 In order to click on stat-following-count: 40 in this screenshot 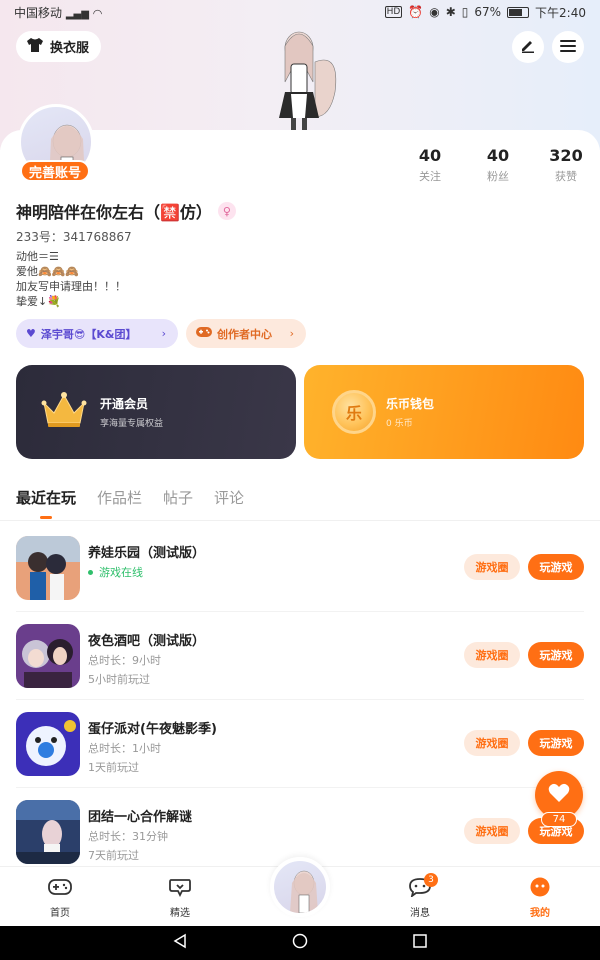, I will do `click(430, 155)`.